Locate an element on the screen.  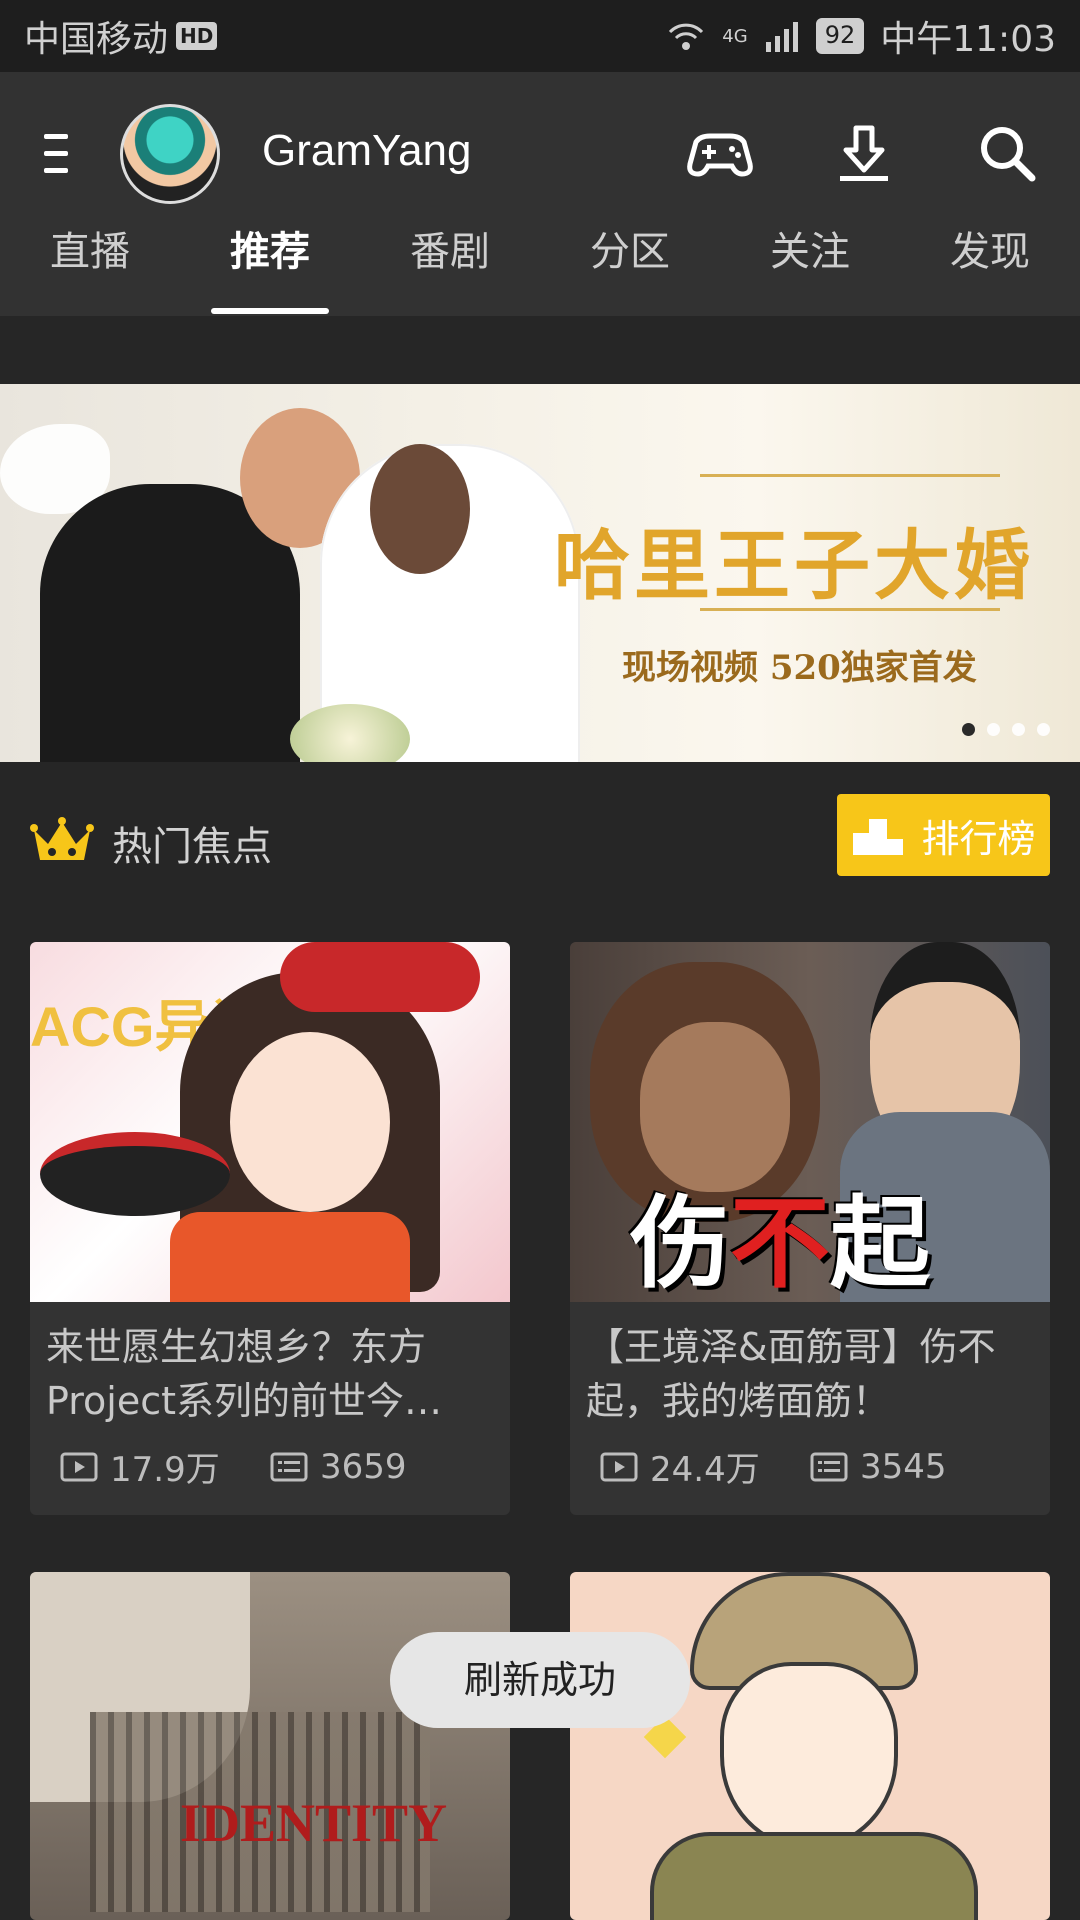
video-stats: 17.9万 3659 is located at coordinates (270, 1471).